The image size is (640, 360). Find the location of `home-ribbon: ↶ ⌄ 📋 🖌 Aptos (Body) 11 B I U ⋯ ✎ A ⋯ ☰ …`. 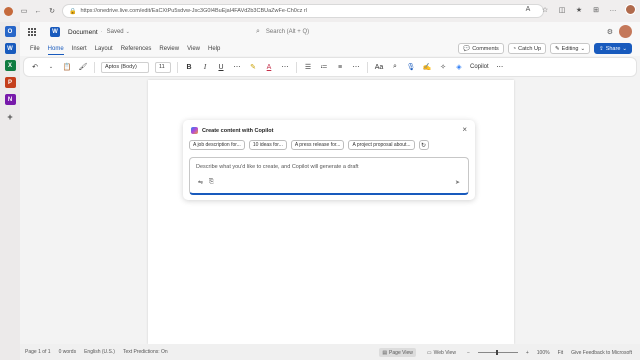

home-ribbon: ↶ ⌄ 📋 🖌 Aptos (Body) 11 B I U ⋯ ✎ A ⋯ ☰ … is located at coordinates (330, 67).